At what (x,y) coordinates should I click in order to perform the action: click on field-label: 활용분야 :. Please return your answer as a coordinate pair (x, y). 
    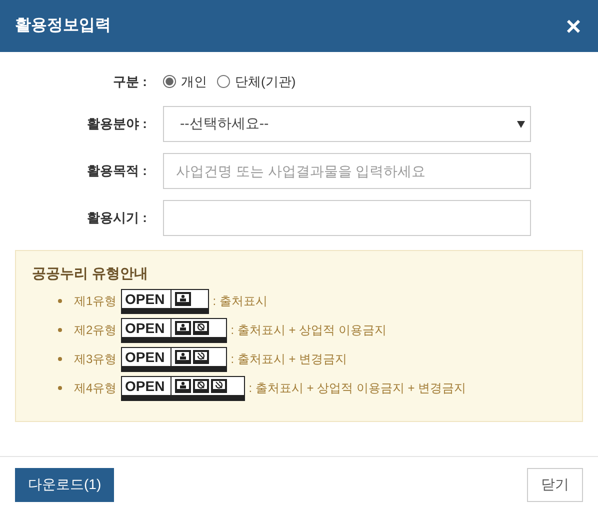
    Looking at the image, I should click on (117, 123).